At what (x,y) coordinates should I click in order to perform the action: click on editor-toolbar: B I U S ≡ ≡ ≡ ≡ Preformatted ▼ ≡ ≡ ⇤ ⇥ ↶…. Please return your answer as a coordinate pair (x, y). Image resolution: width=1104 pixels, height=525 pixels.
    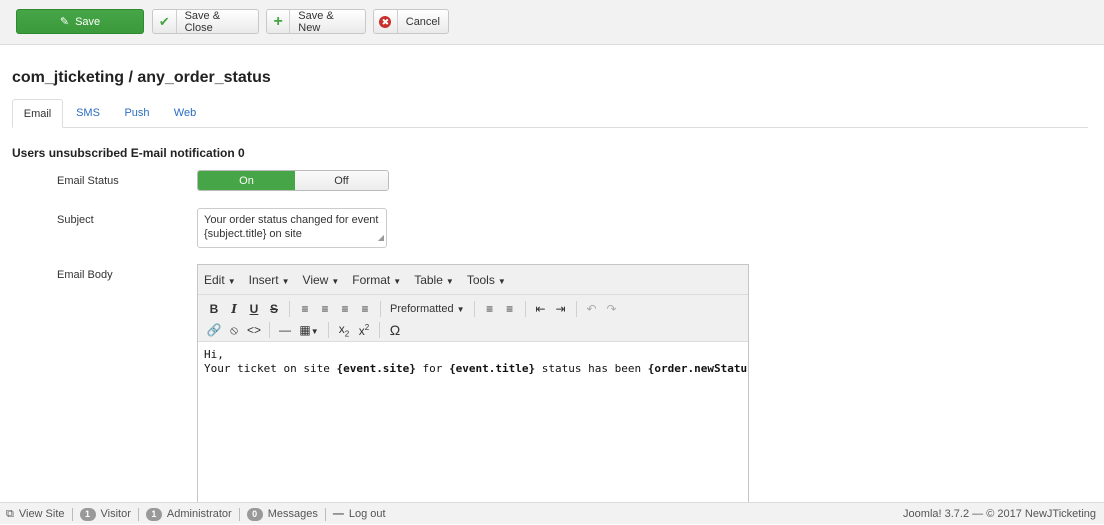
    Looking at the image, I should click on (473, 318).